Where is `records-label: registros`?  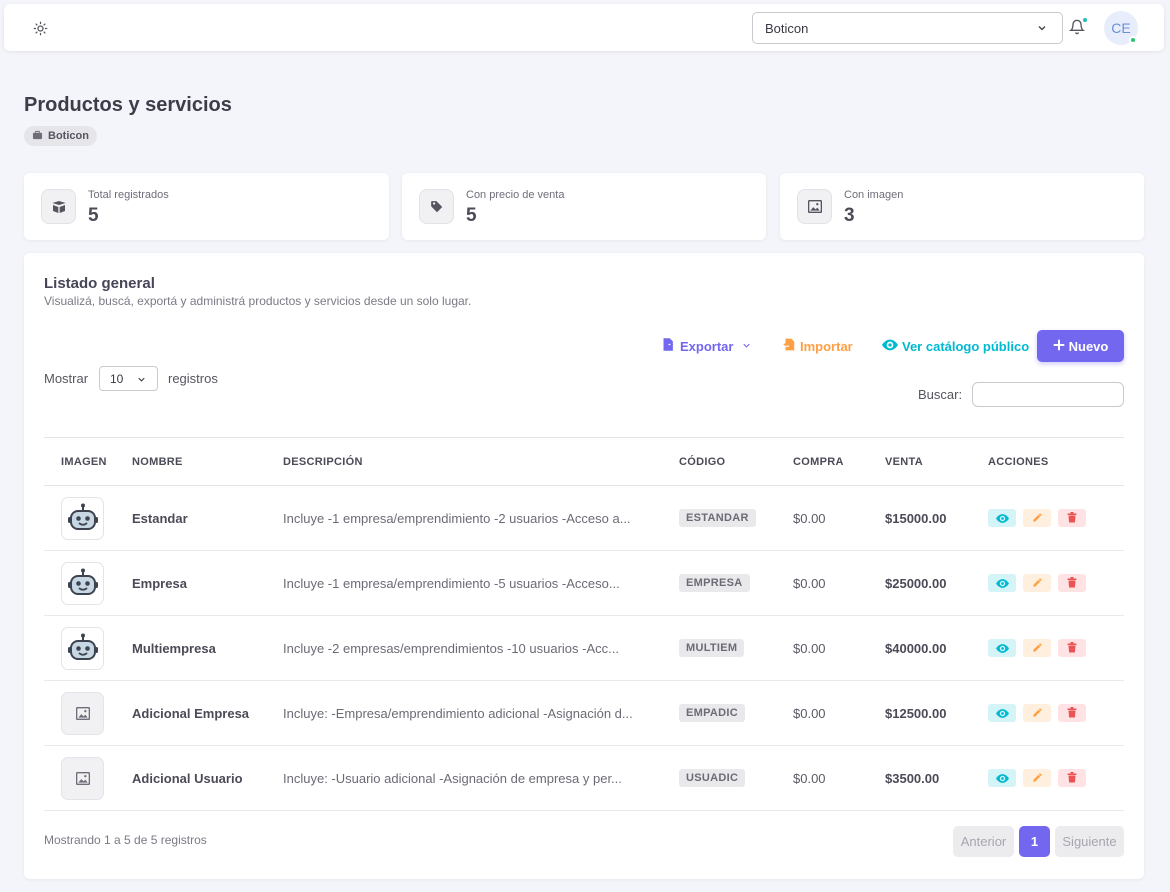
records-label: registros is located at coordinates (193, 378).